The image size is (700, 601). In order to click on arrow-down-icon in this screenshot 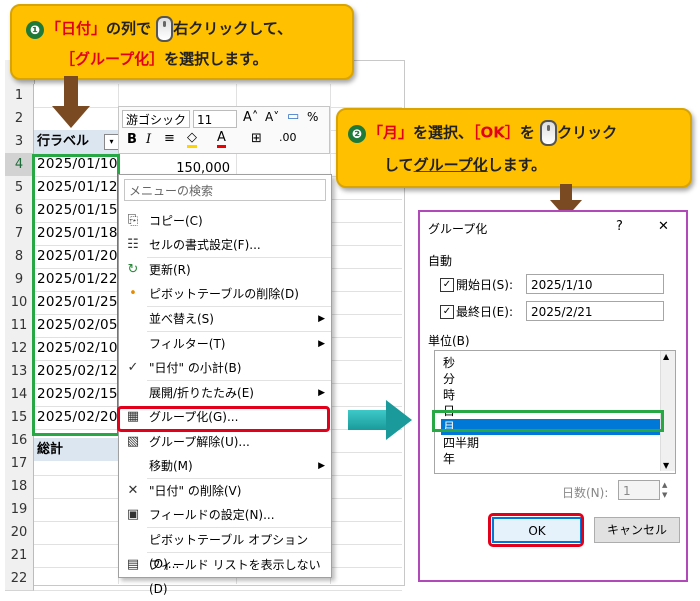, I will do `click(71, 117)`.